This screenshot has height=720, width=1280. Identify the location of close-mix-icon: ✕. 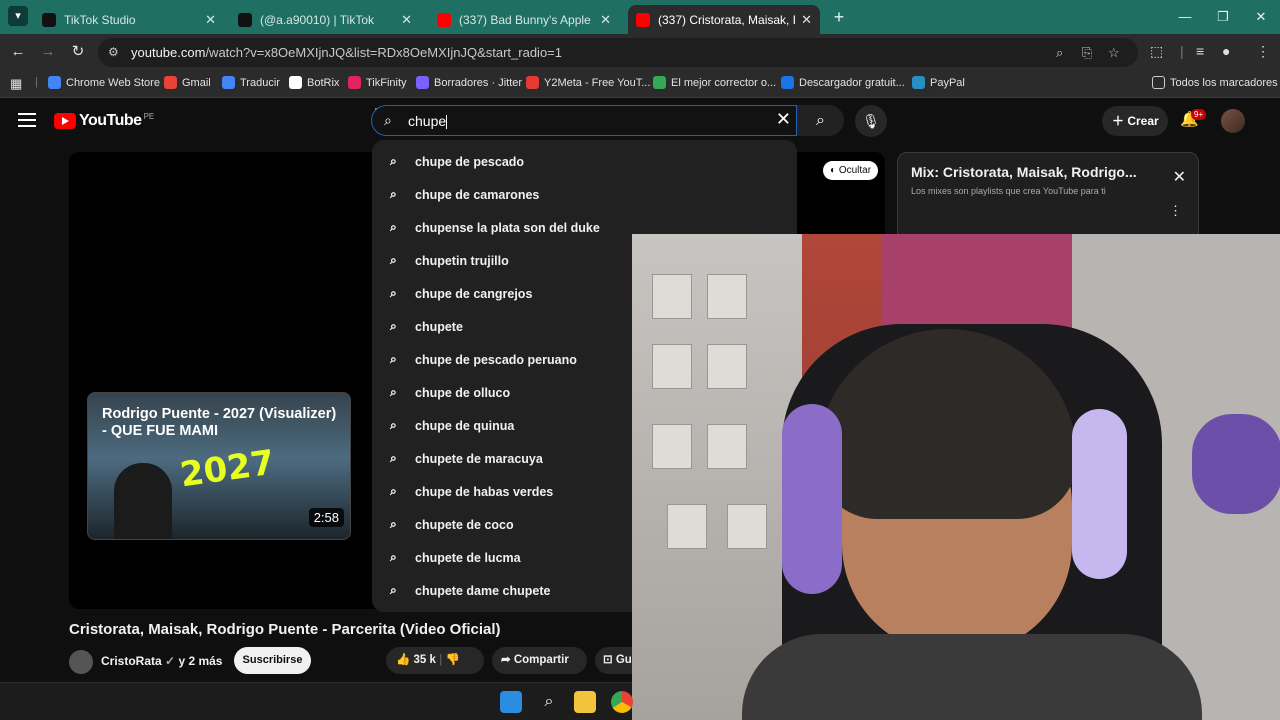
(1179, 177).